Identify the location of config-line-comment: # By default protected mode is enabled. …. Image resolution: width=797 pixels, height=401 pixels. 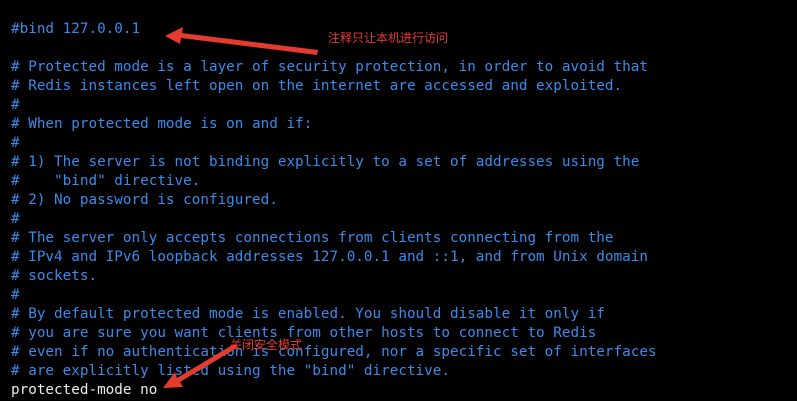
(308, 314).